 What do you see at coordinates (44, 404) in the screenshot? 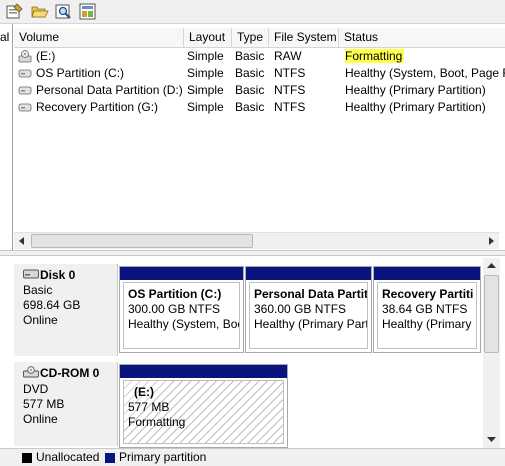
I see `cdrom-0-size: 577 MB` at bounding box center [44, 404].